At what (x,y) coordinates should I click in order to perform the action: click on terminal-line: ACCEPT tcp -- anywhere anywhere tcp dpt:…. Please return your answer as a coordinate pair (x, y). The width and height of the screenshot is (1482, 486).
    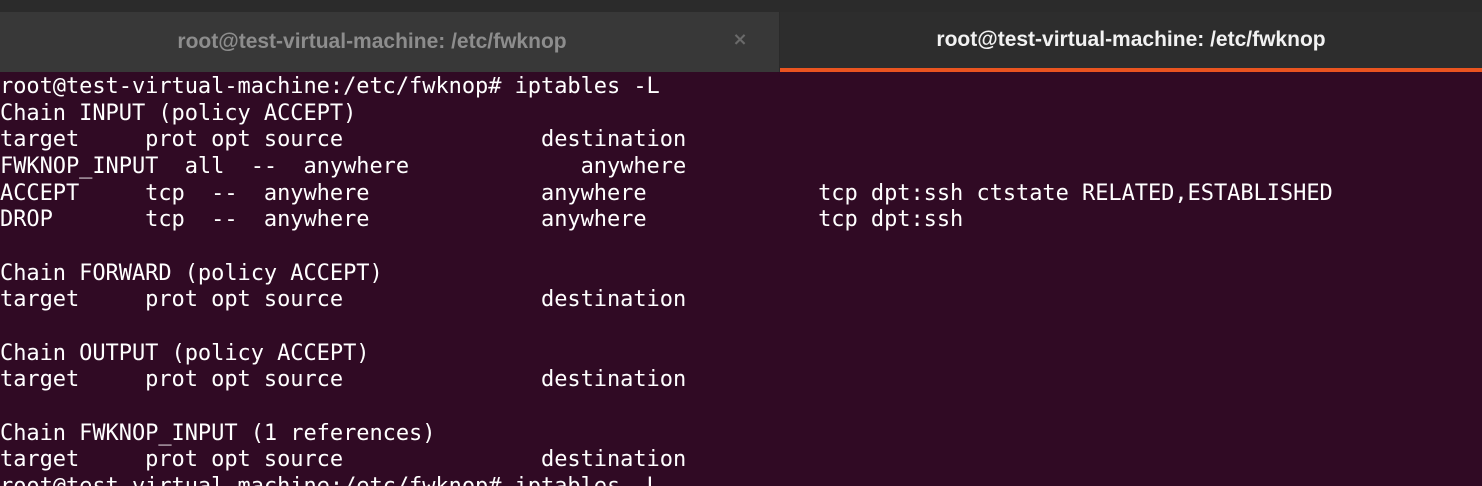
    Looking at the image, I should click on (666, 193).